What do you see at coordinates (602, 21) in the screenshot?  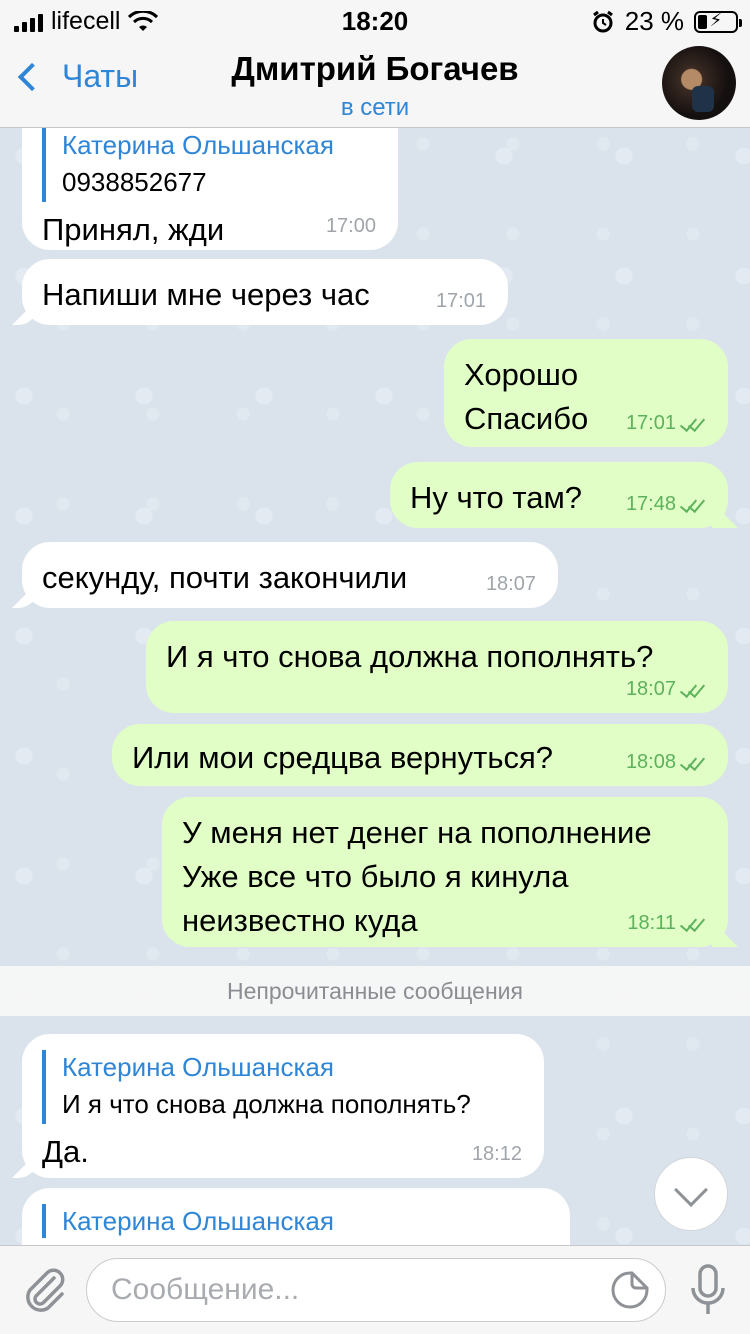 I see `alarm-icon` at bounding box center [602, 21].